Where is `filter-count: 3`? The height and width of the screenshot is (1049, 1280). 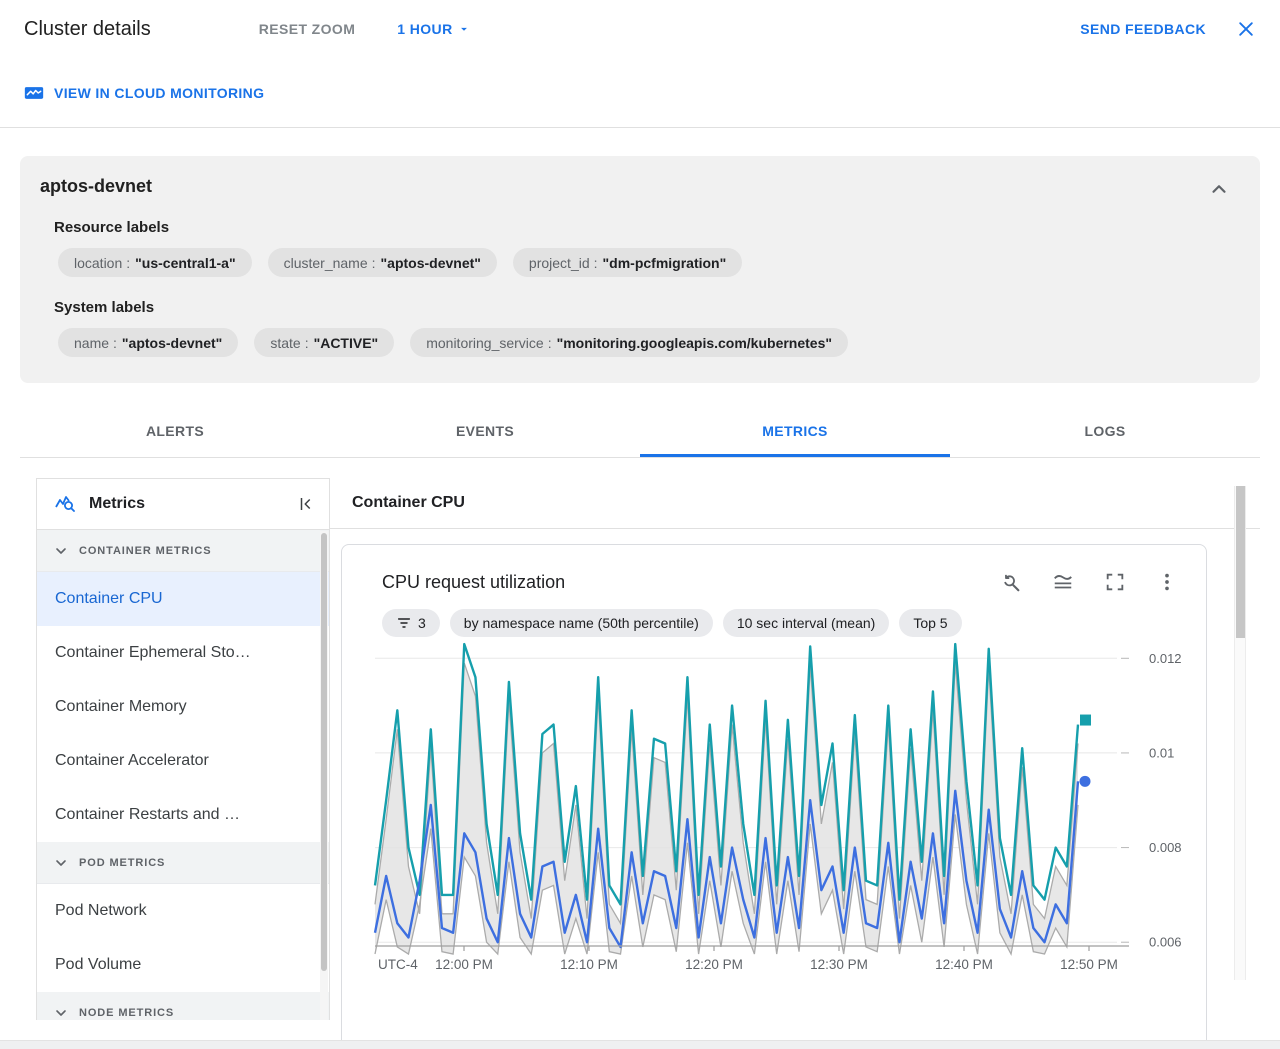 filter-count: 3 is located at coordinates (422, 623).